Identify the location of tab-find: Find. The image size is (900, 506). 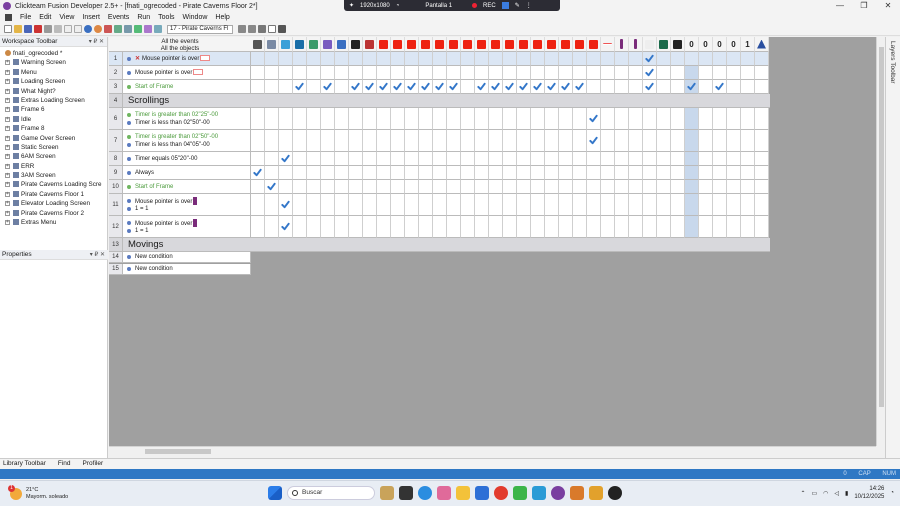
(64, 464).